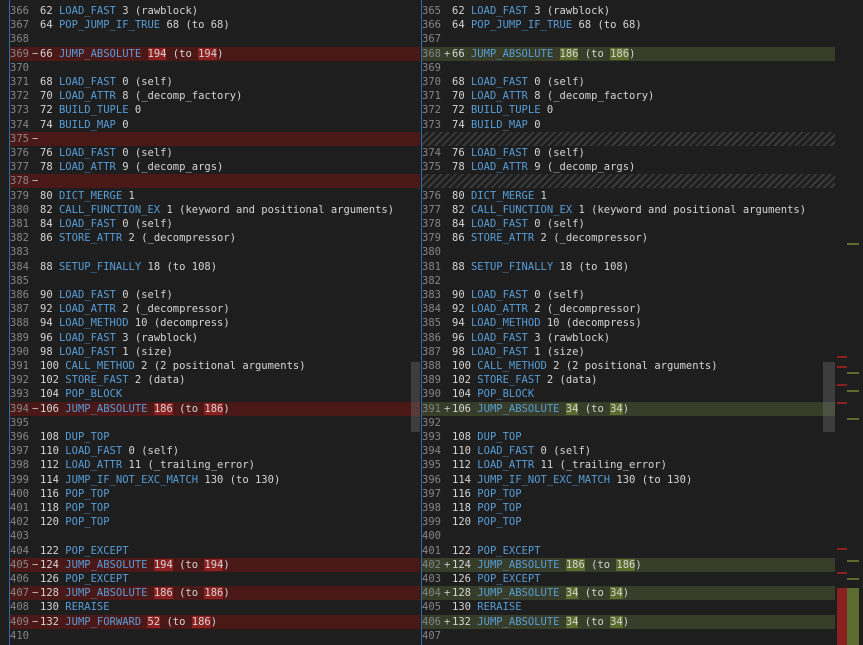 Image resolution: width=863 pixels, height=645 pixels. Describe the element at coordinates (628, 96) in the screenshot. I see `code-line: 371 70 LOAD_ATTR 8 (_decomp_factory)` at that location.